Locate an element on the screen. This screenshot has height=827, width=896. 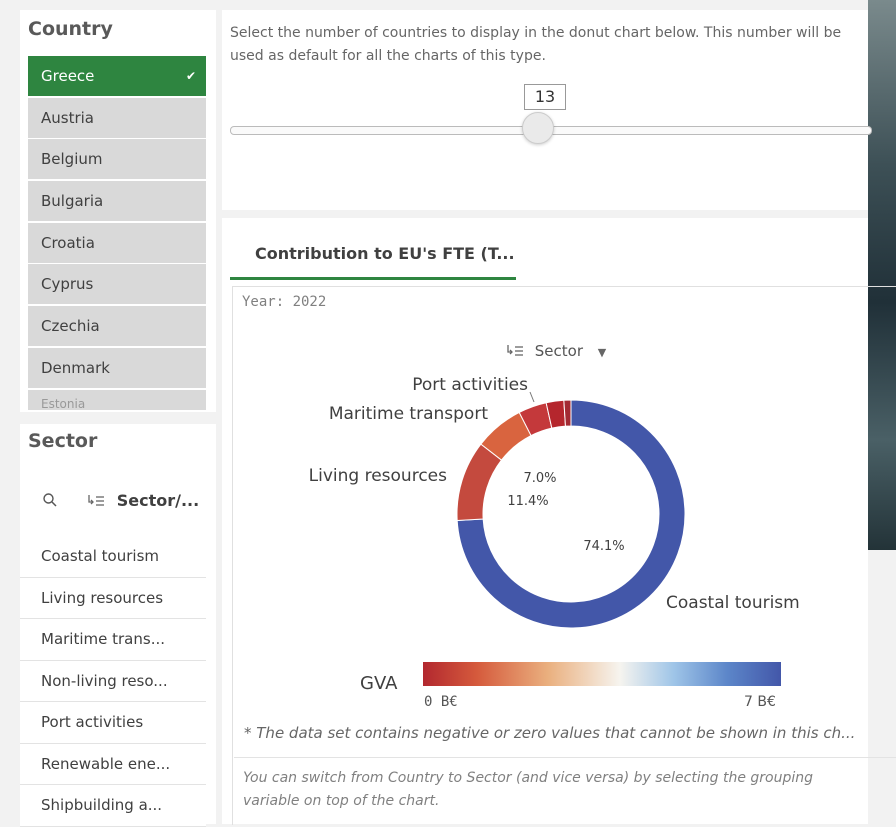
country-item-belgium: Belgium is located at coordinates (117, 159).